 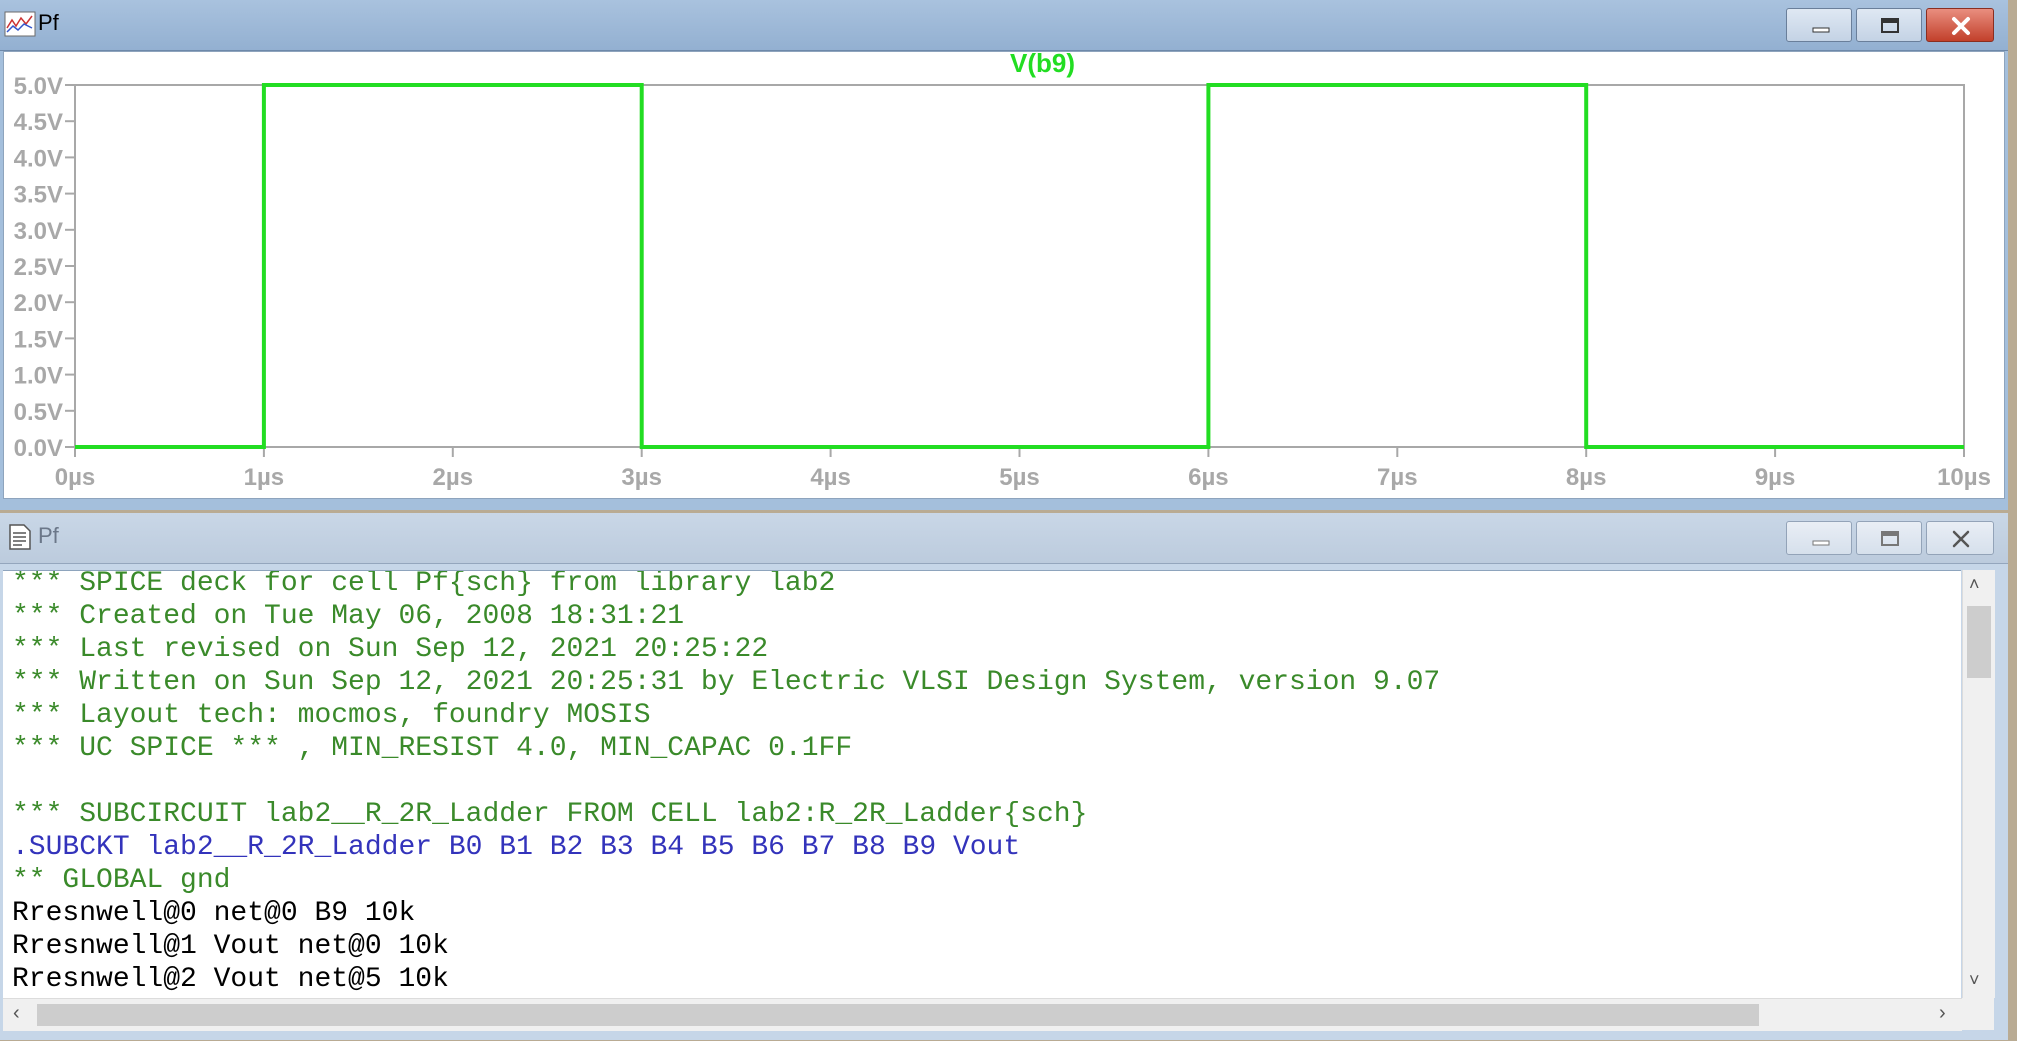 What do you see at coordinates (230, 979) in the screenshot?
I see `deck-line: Rresnwell@2 Vout net@5 10k` at bounding box center [230, 979].